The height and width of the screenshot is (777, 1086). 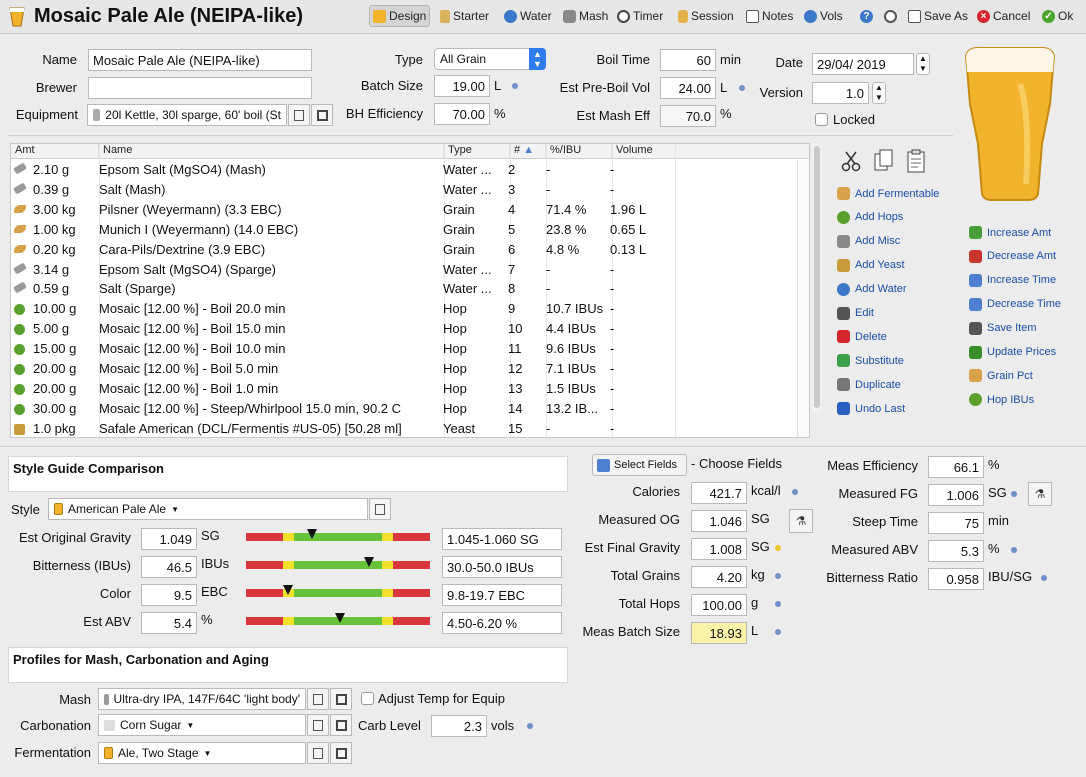 I want to click on duplicate-button: Duplicate, so click(x=869, y=385).